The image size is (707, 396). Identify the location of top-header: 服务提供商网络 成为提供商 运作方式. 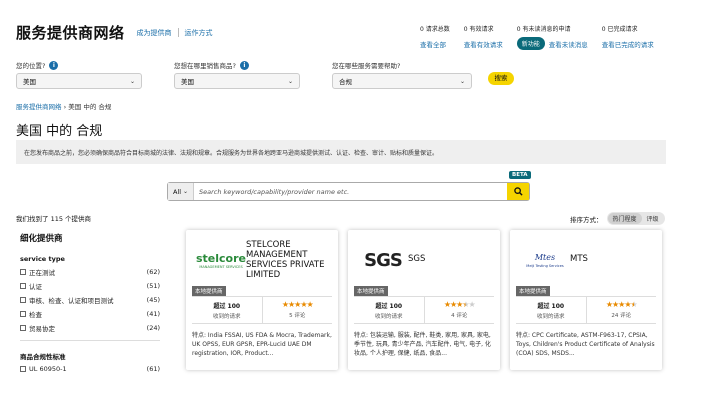
(114, 32).